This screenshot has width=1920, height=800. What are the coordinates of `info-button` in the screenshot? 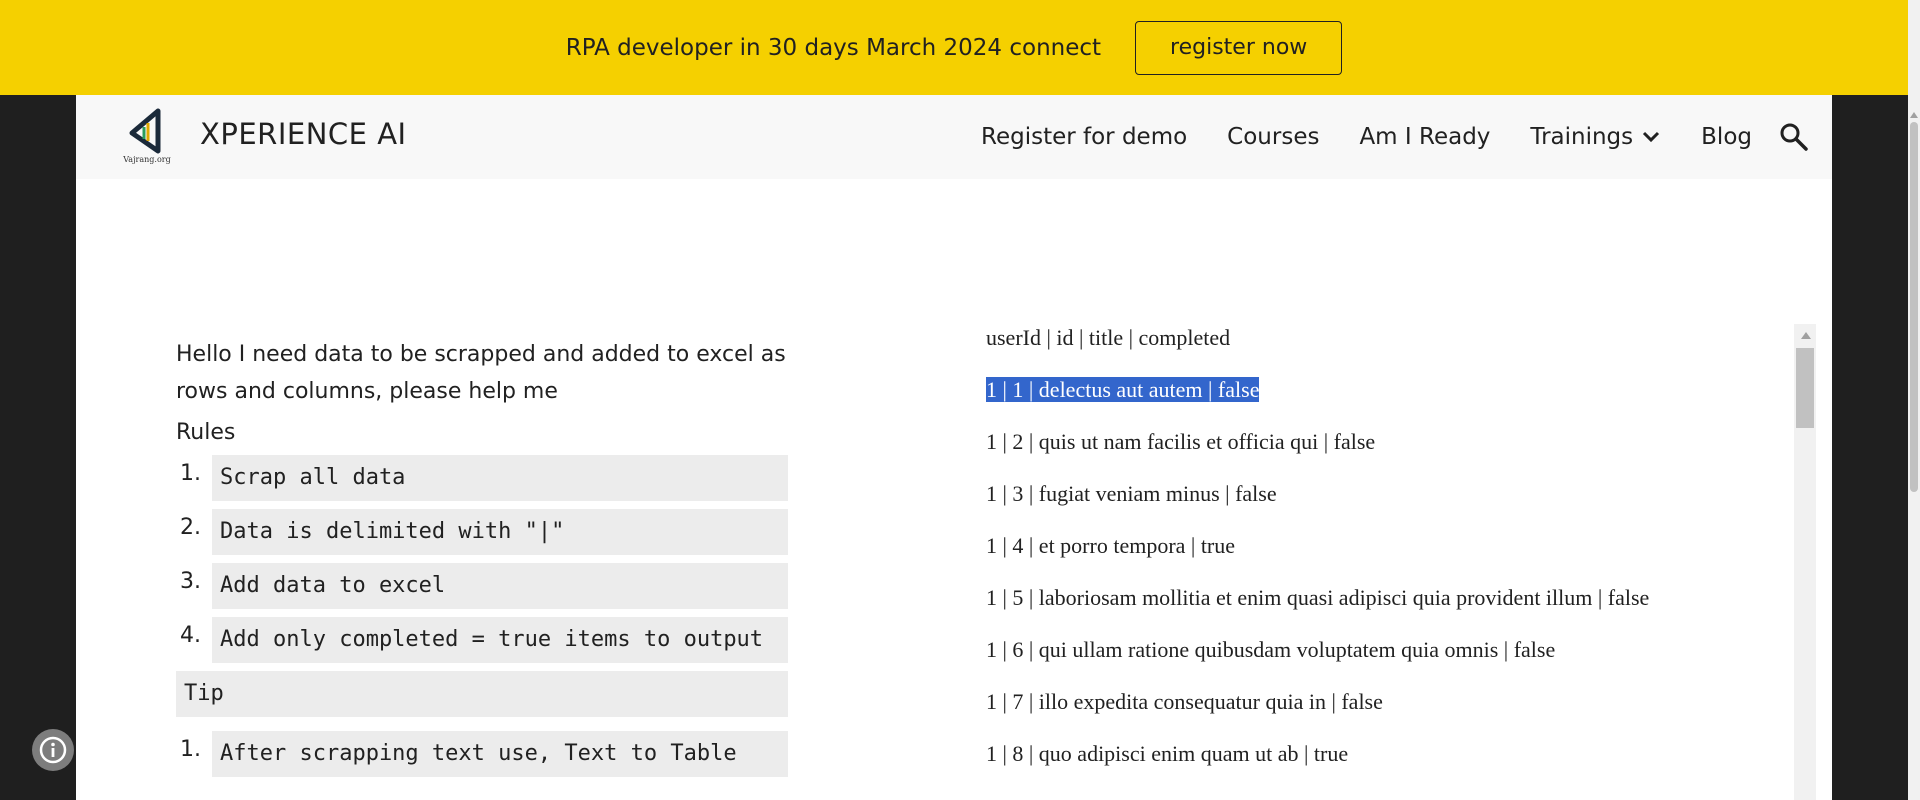 It's located at (53, 750).